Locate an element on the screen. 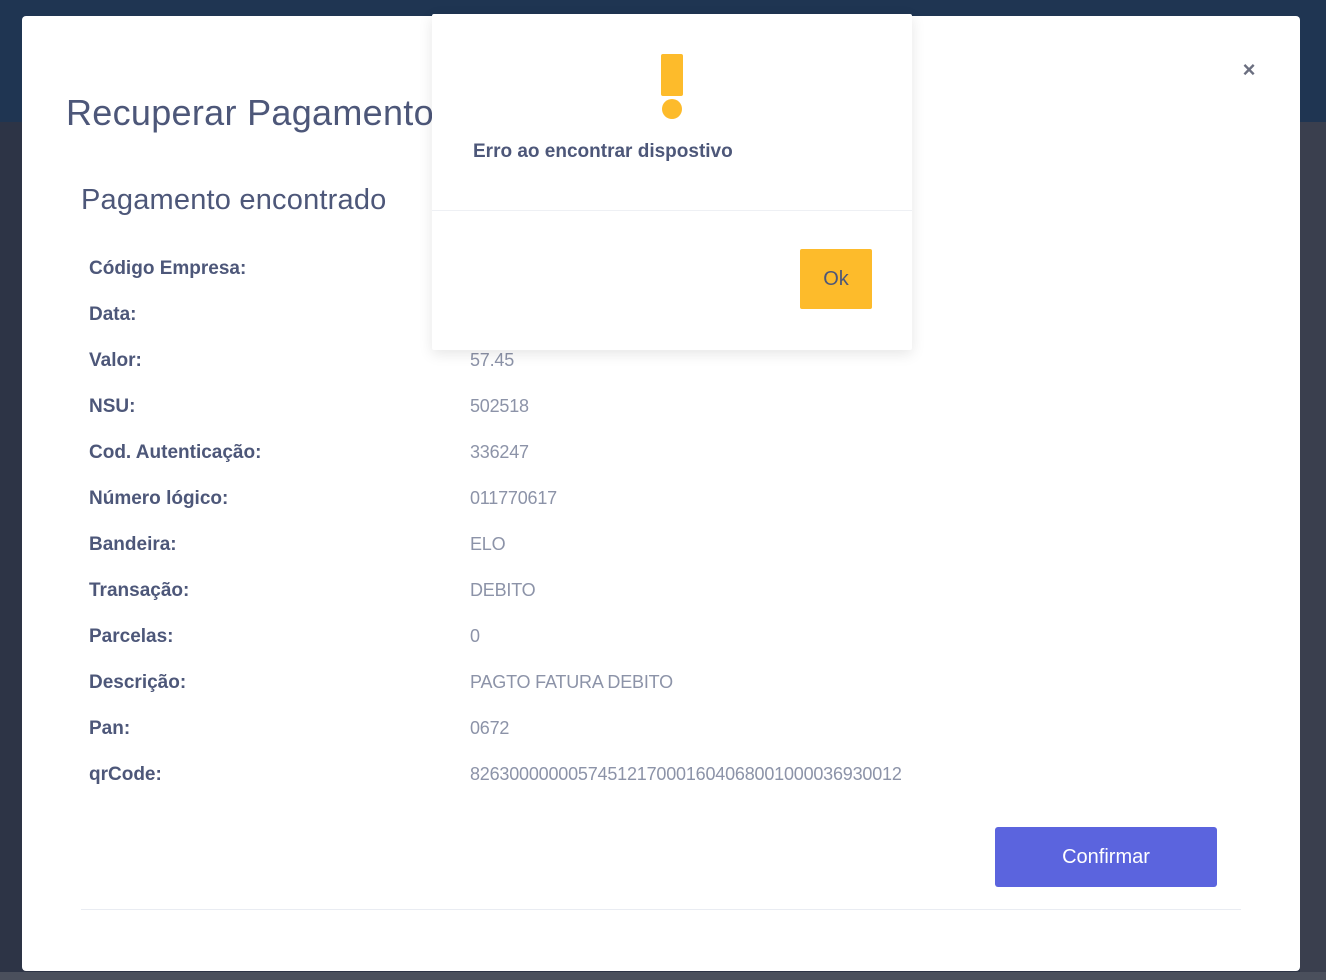 The image size is (1326, 980). detail-row-descricao: Descrição: PAGTO FATURA DEBITO is located at coordinates (639, 687).